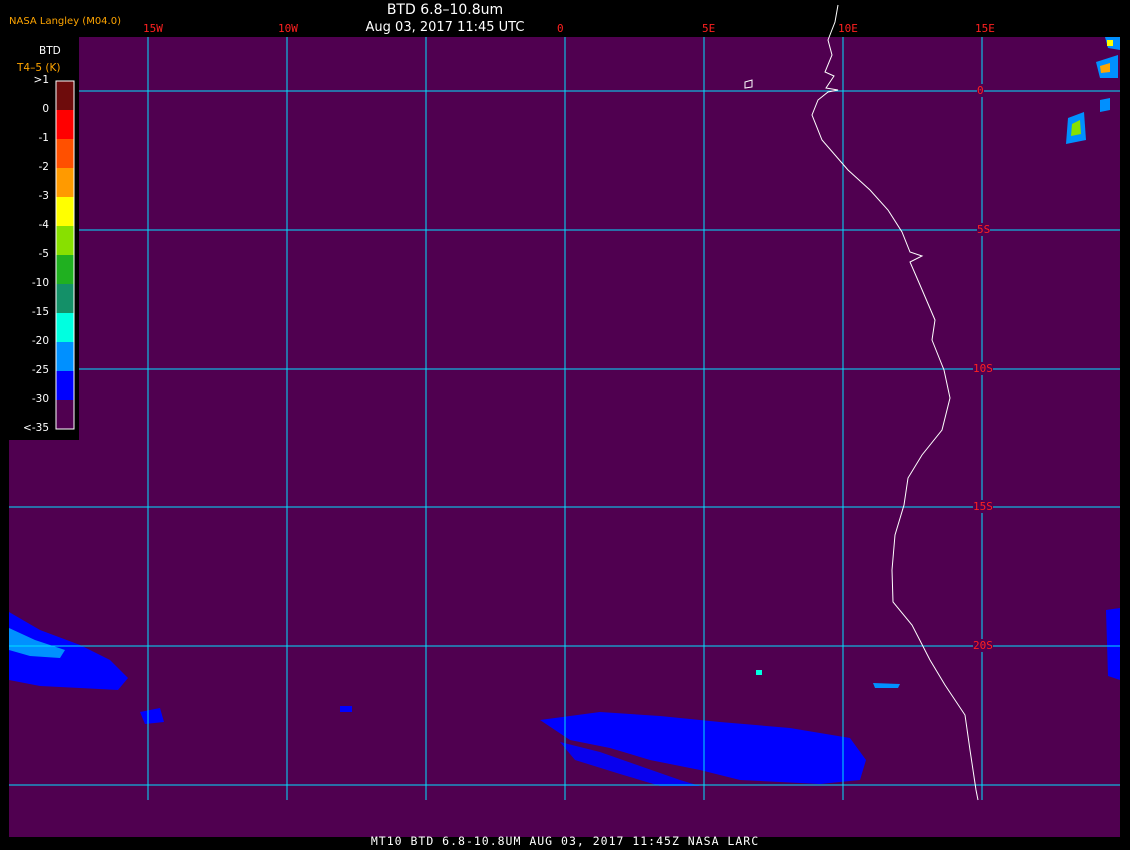 This screenshot has width=1130, height=850. I want to click on feature-se-cell, so click(1113, 644).